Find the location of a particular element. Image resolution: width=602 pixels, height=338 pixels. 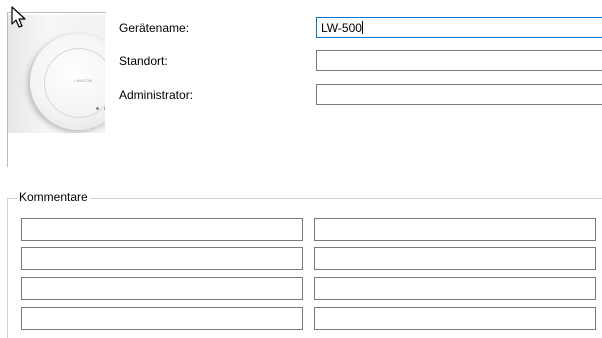

mouse-cursor-icon is located at coordinates (18, 17).